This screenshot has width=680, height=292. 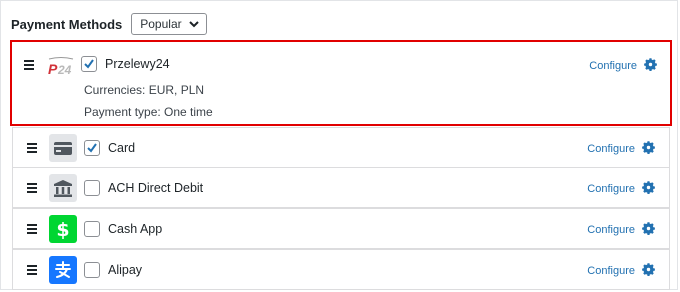 What do you see at coordinates (341, 269) in the screenshot?
I see `payment-method-row-alipay: Alipay Configure` at bounding box center [341, 269].